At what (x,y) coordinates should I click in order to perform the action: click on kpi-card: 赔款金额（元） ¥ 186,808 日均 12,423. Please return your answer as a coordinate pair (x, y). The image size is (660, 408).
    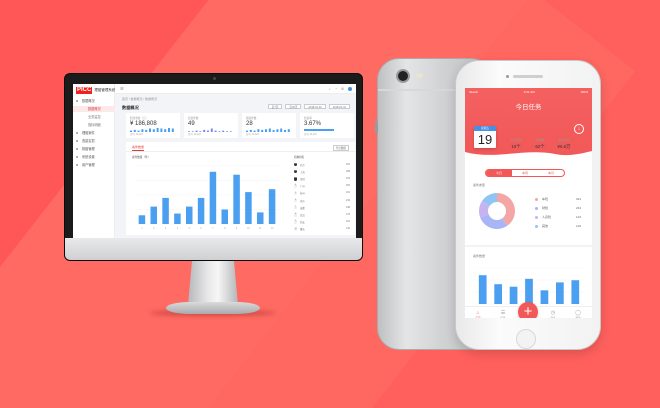
    Looking at the image, I should click on (153, 125).